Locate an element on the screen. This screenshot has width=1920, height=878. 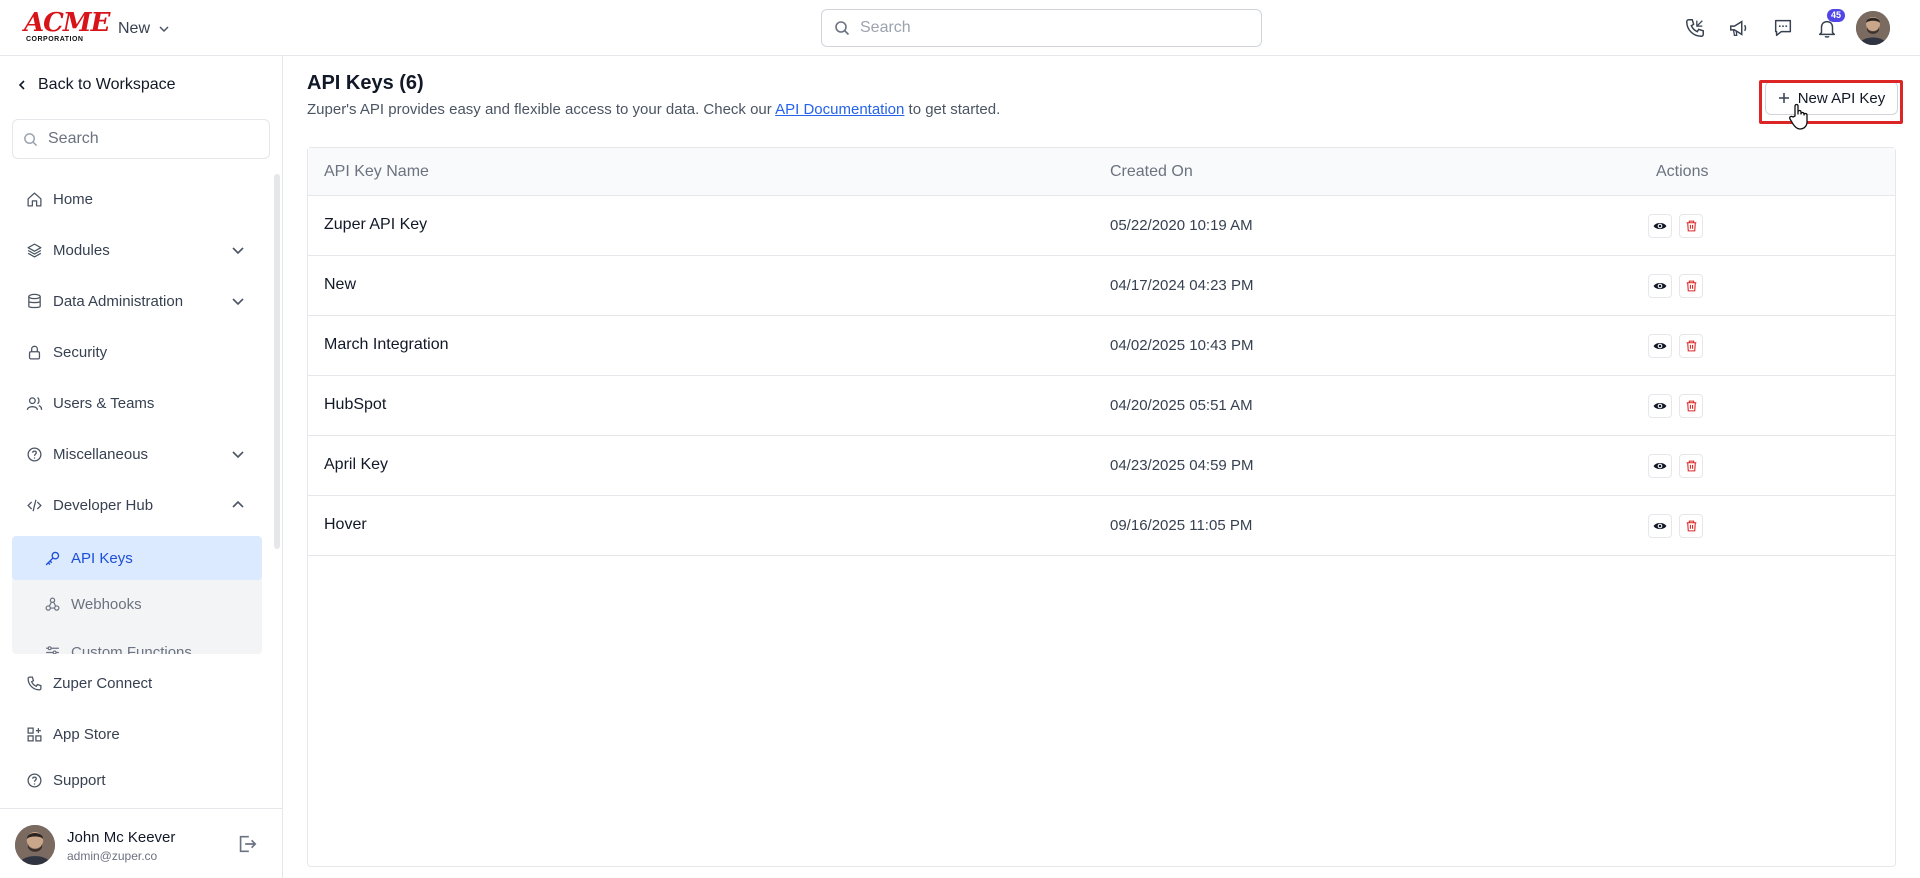
sidebar-item-data-administration: Data Administration is located at coordinates (141, 301).